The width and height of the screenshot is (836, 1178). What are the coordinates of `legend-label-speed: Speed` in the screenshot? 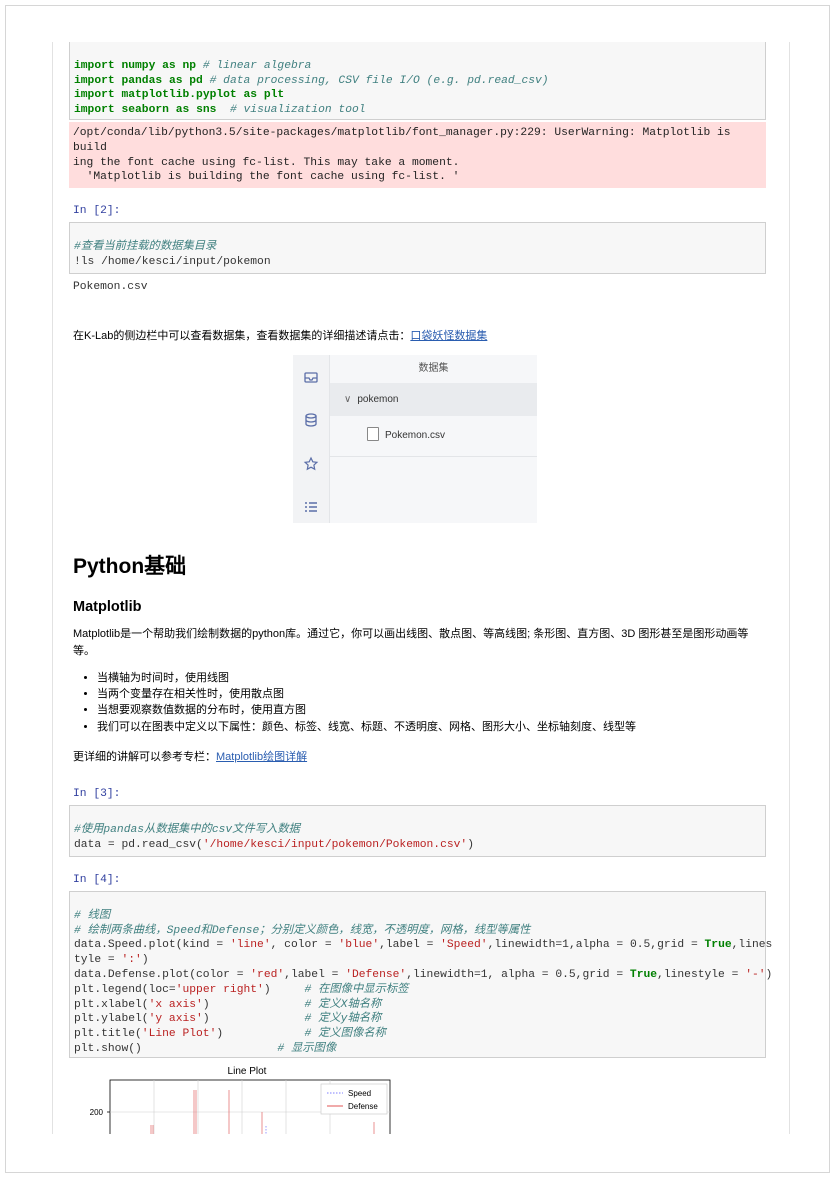 It's located at (359, 1093).